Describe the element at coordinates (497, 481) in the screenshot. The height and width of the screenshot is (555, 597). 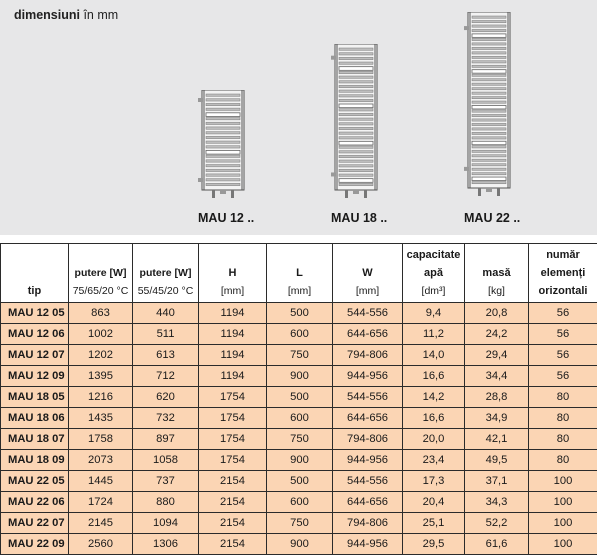
I see `col-mass-cell: 37,1` at that location.